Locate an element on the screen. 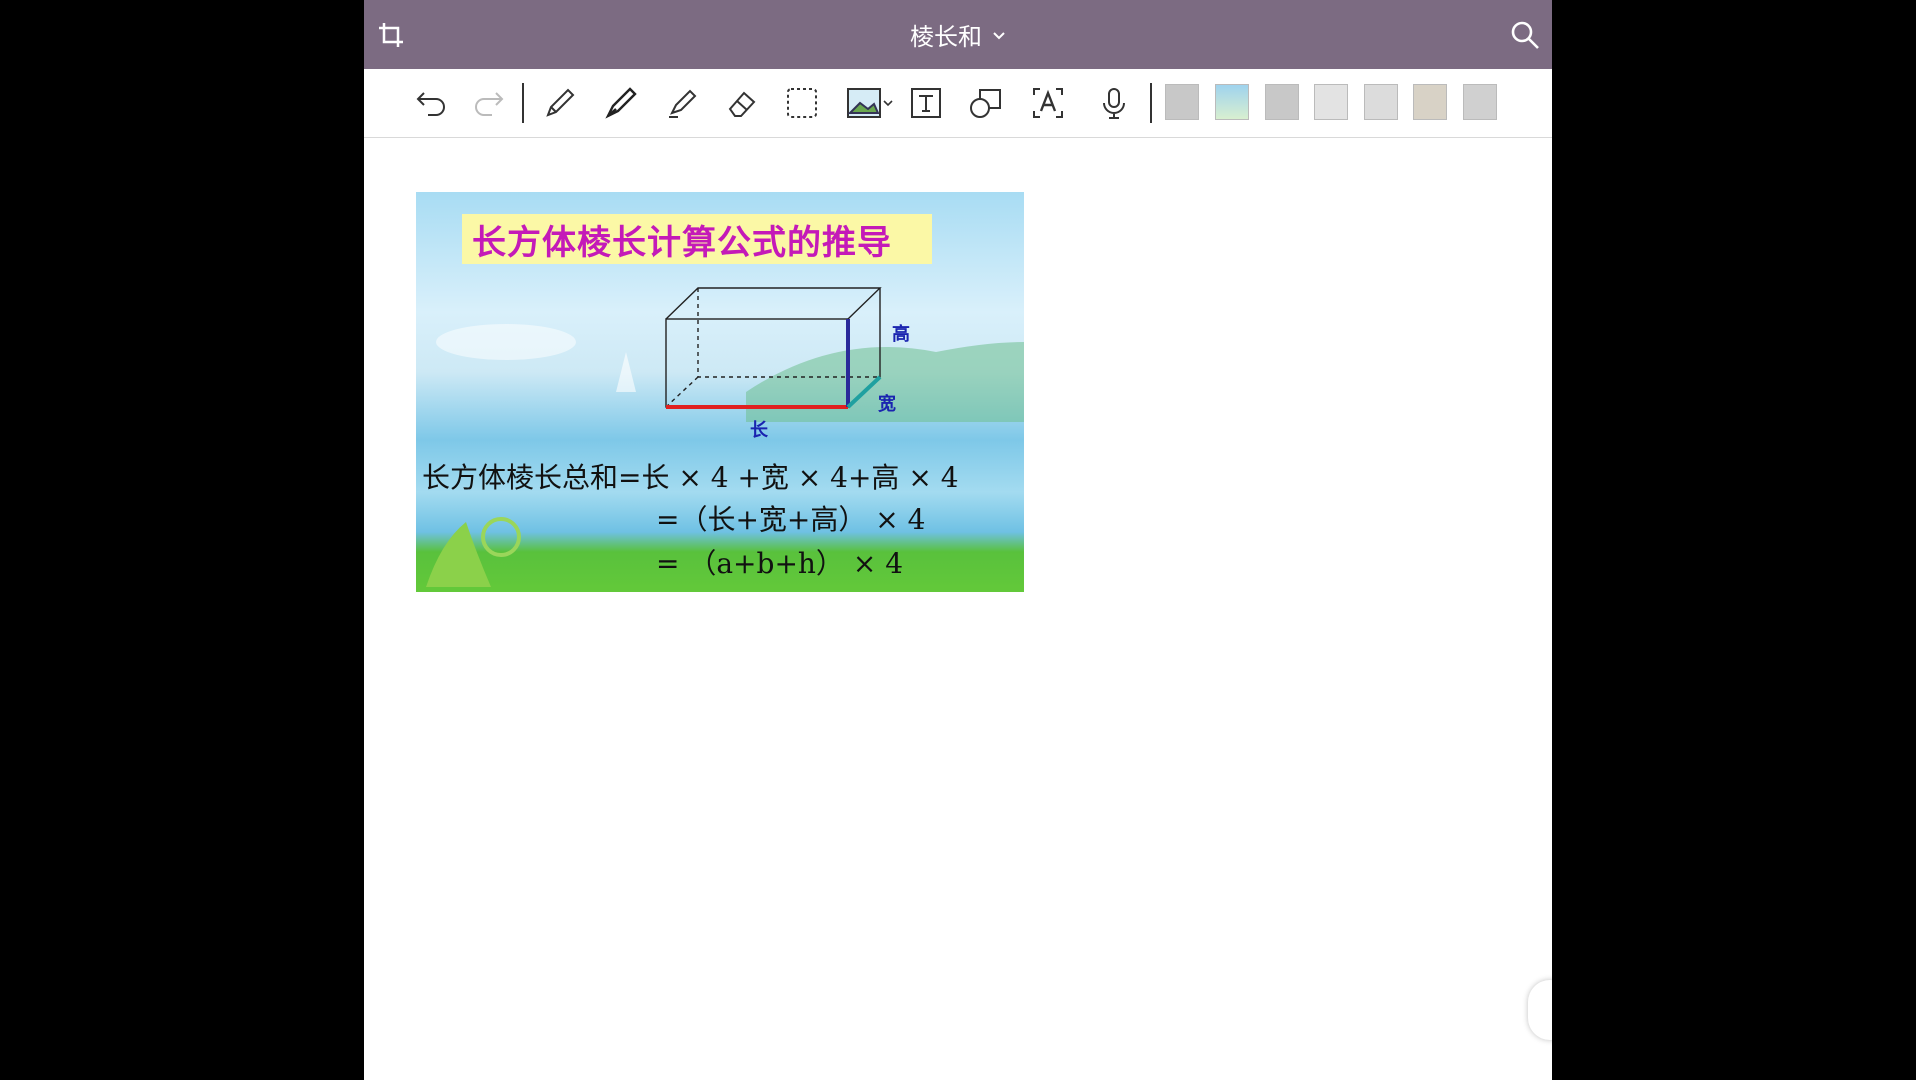 This screenshot has width=1916, height=1080. length-label: 长 is located at coordinates (759, 430).